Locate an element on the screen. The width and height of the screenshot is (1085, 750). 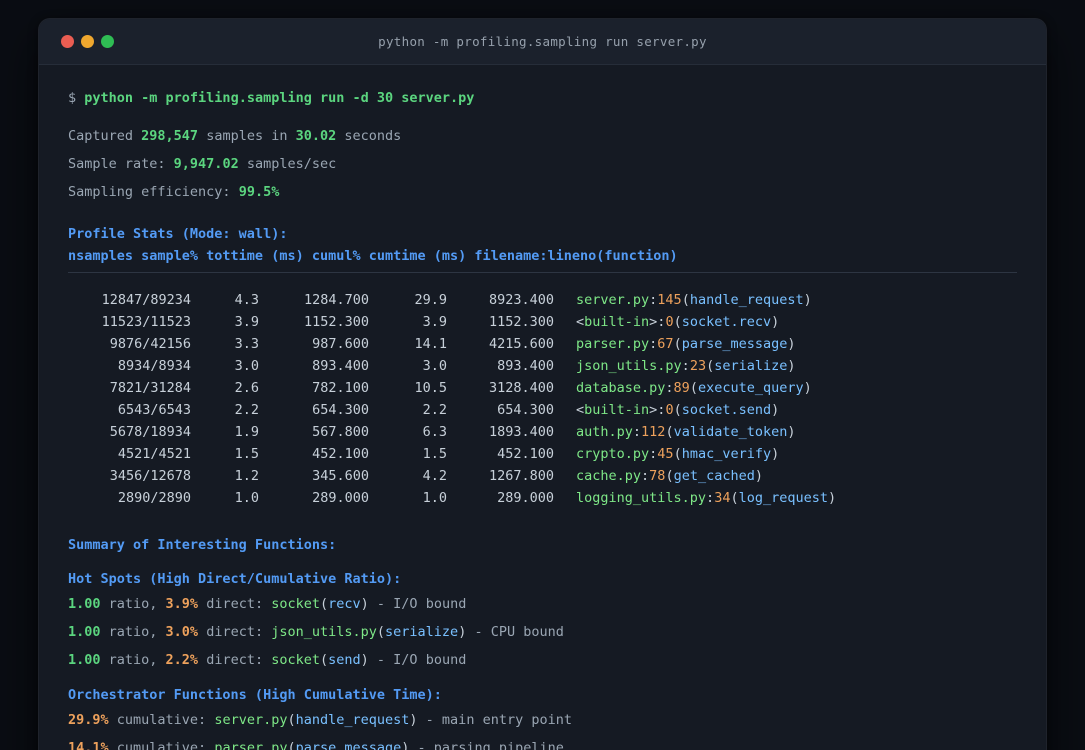
minimize-button is located at coordinates (87, 41).